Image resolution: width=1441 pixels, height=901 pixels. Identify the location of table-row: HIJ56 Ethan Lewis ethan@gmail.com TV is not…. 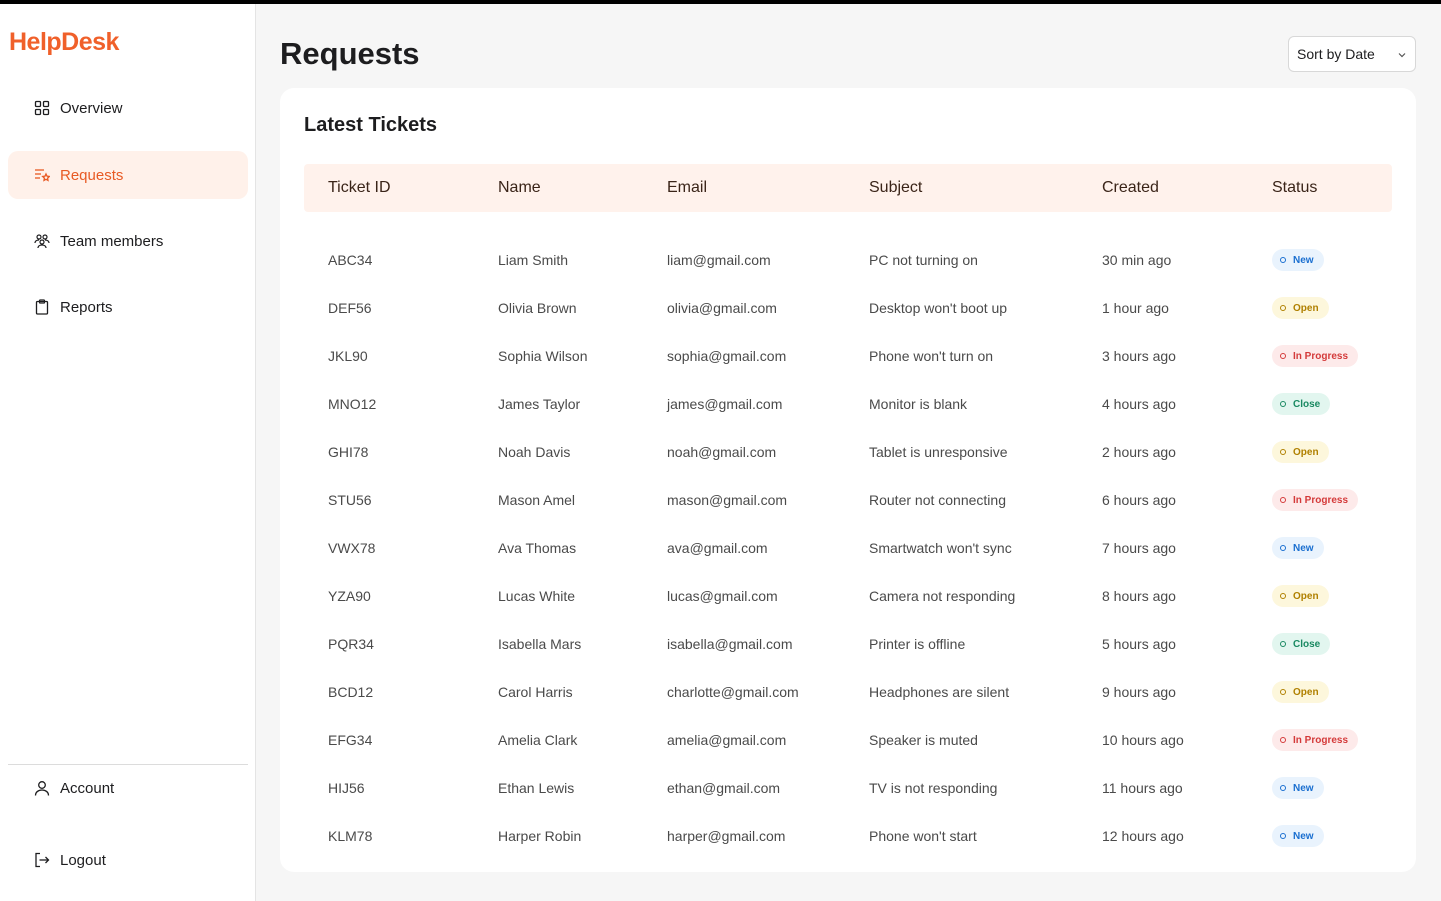
(848, 788).